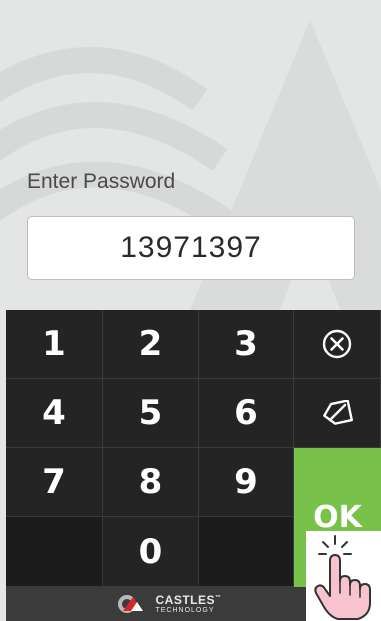  I want to click on key-9: 9, so click(246, 482).